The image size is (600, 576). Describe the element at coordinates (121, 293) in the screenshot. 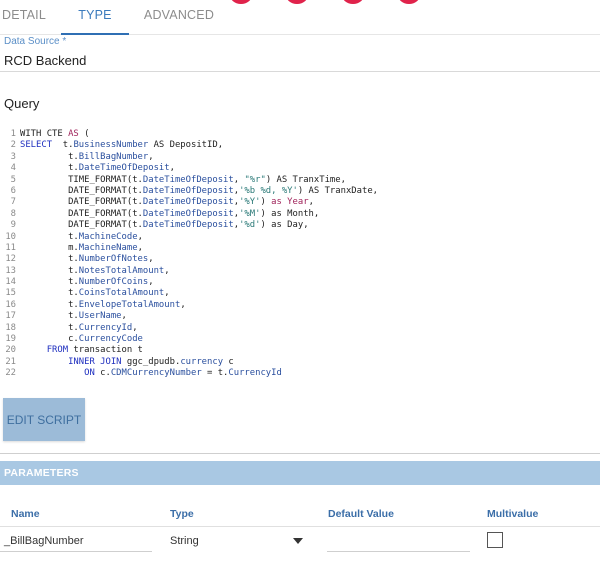

I see `code-token: CoinsTotalAmount` at that location.